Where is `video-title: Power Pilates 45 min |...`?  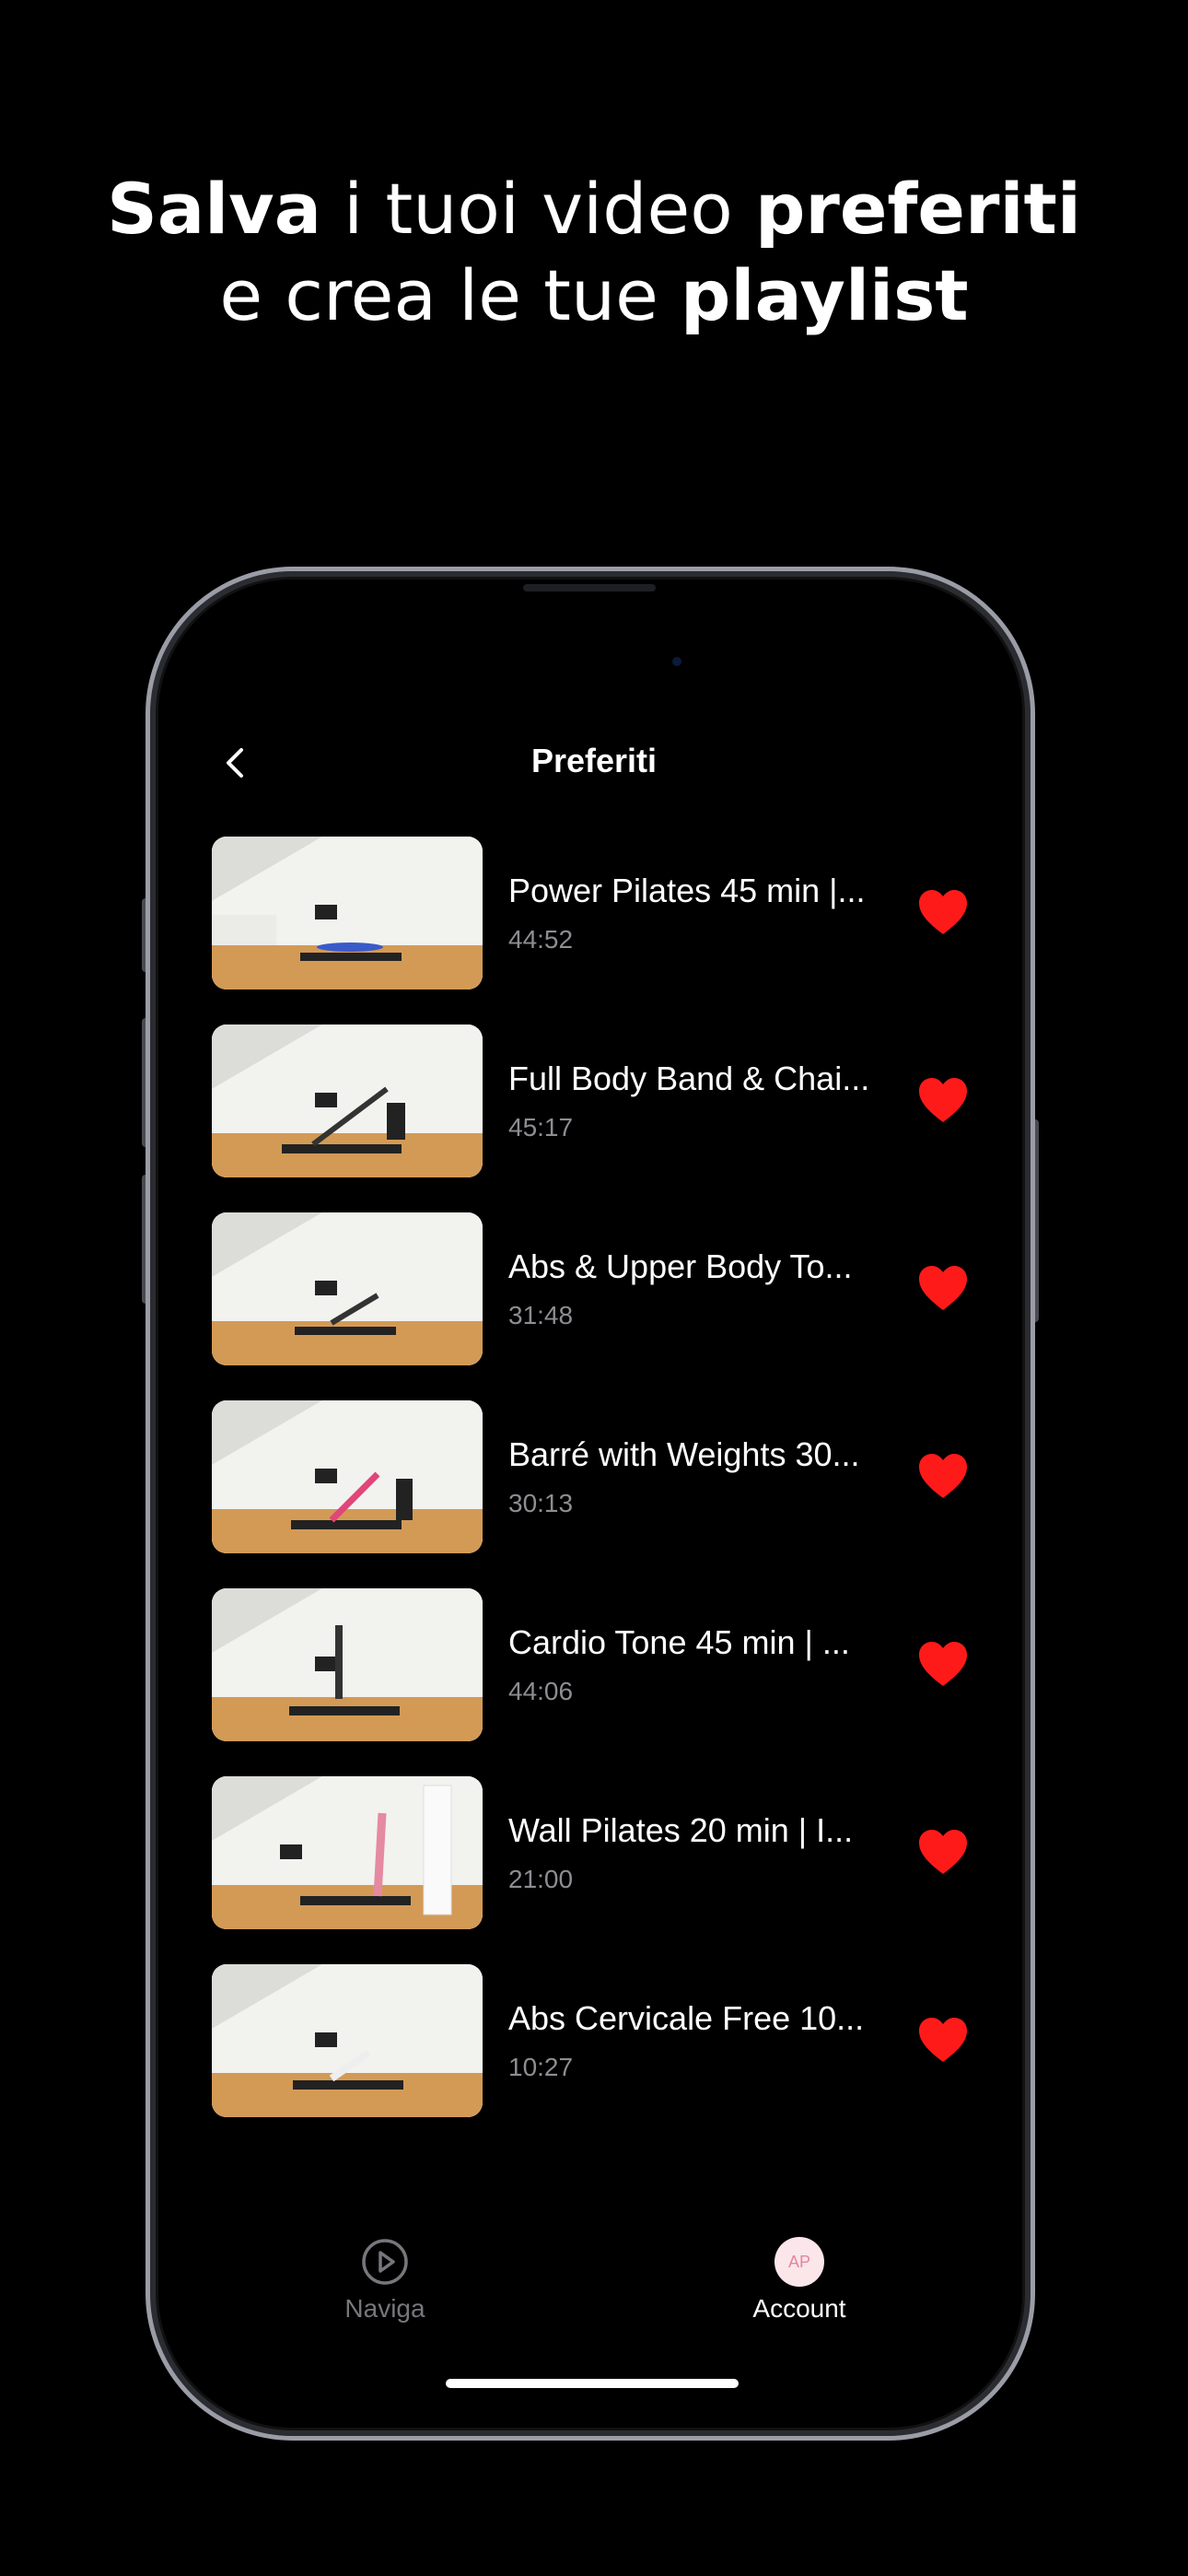 video-title: Power Pilates 45 min |... is located at coordinates (687, 890).